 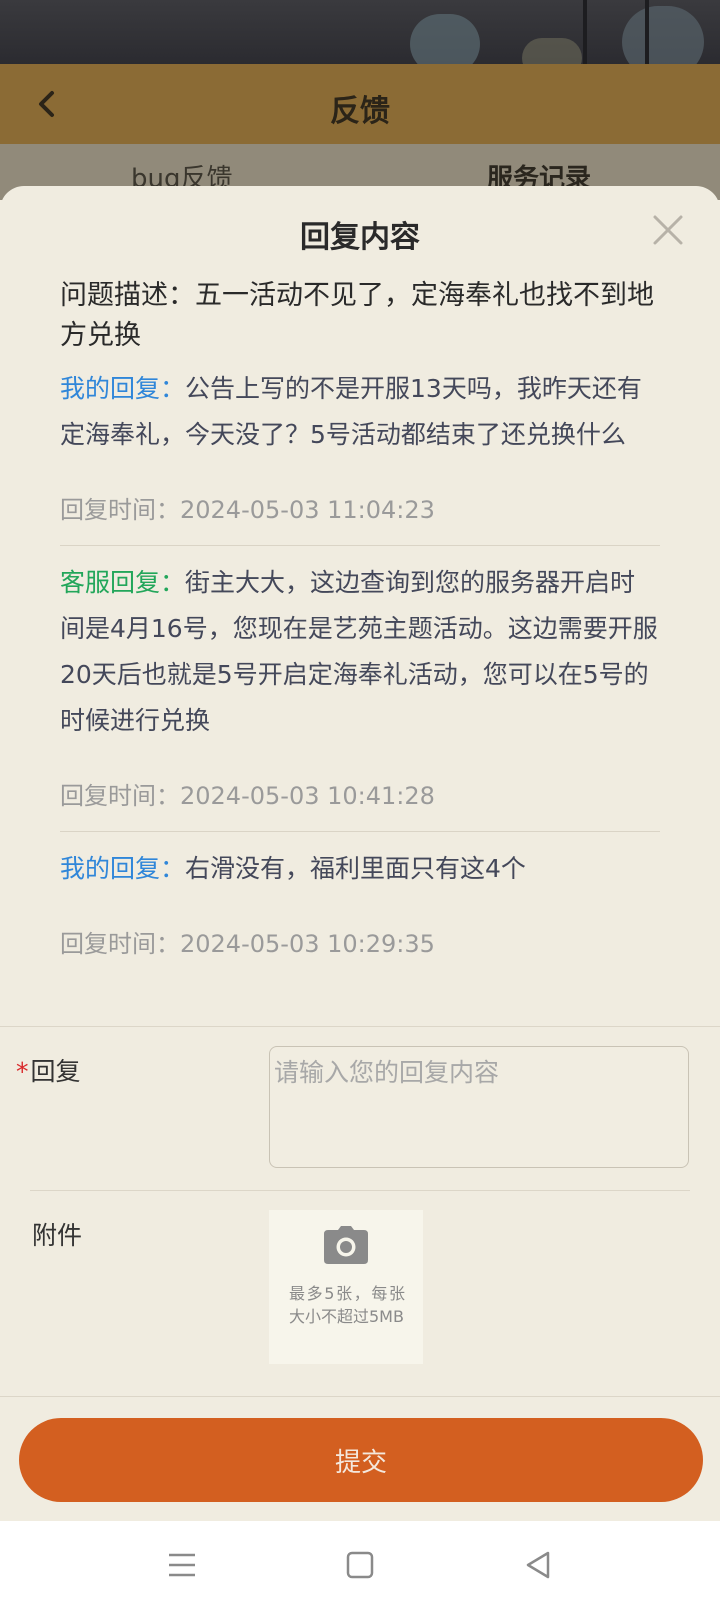 What do you see at coordinates (55, 1071) in the screenshot?
I see `reply-label-text: 回复` at bounding box center [55, 1071].